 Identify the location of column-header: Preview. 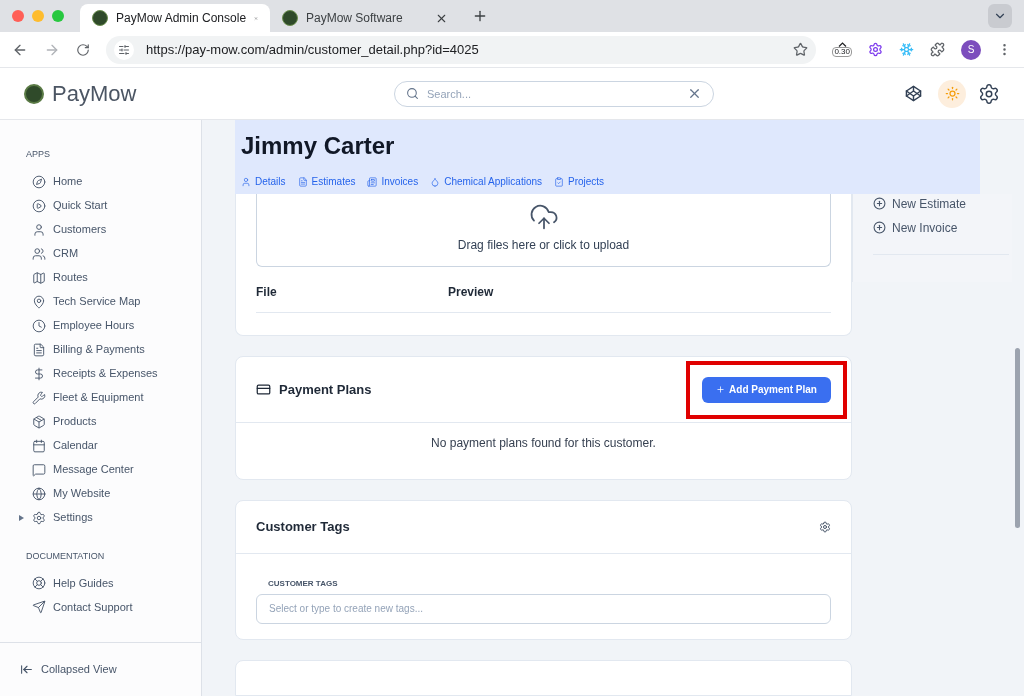
(471, 292).